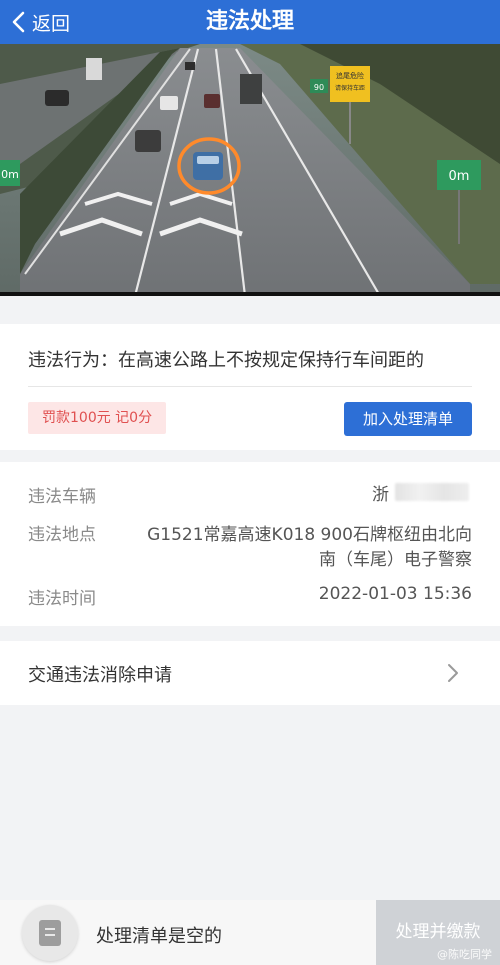 Image resolution: width=500 pixels, height=965 pixels. I want to click on violation-card: 违法行为：在高速公路上不按规定保持行车间距的 罚款100元 记0分 加入处理清单, so click(250, 387).